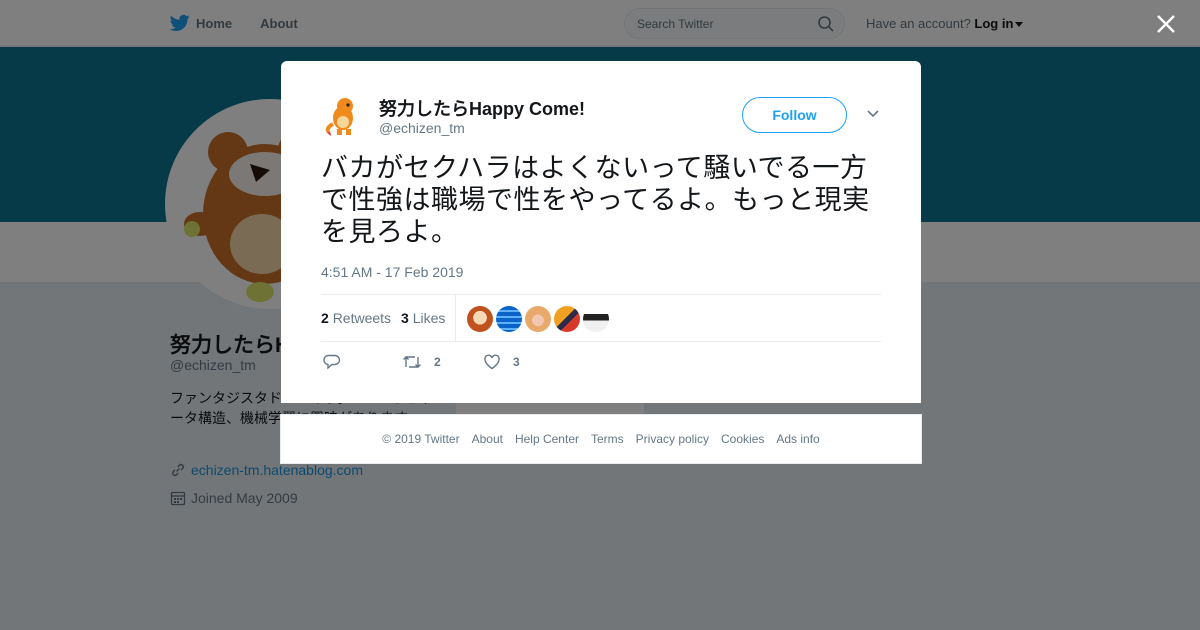 The image size is (1200, 630). Describe the element at coordinates (501, 362) in the screenshot. I see `like-action: 3` at that location.